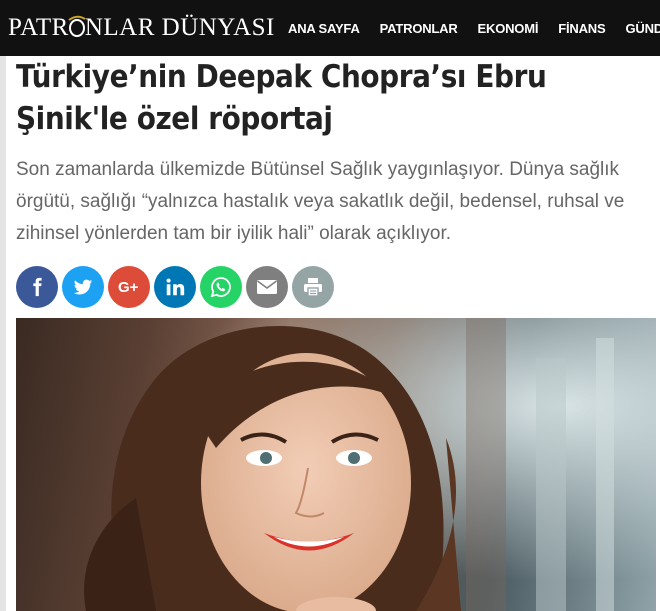 The height and width of the screenshot is (611, 660). I want to click on google-plus-share-button: G+, so click(129, 287).